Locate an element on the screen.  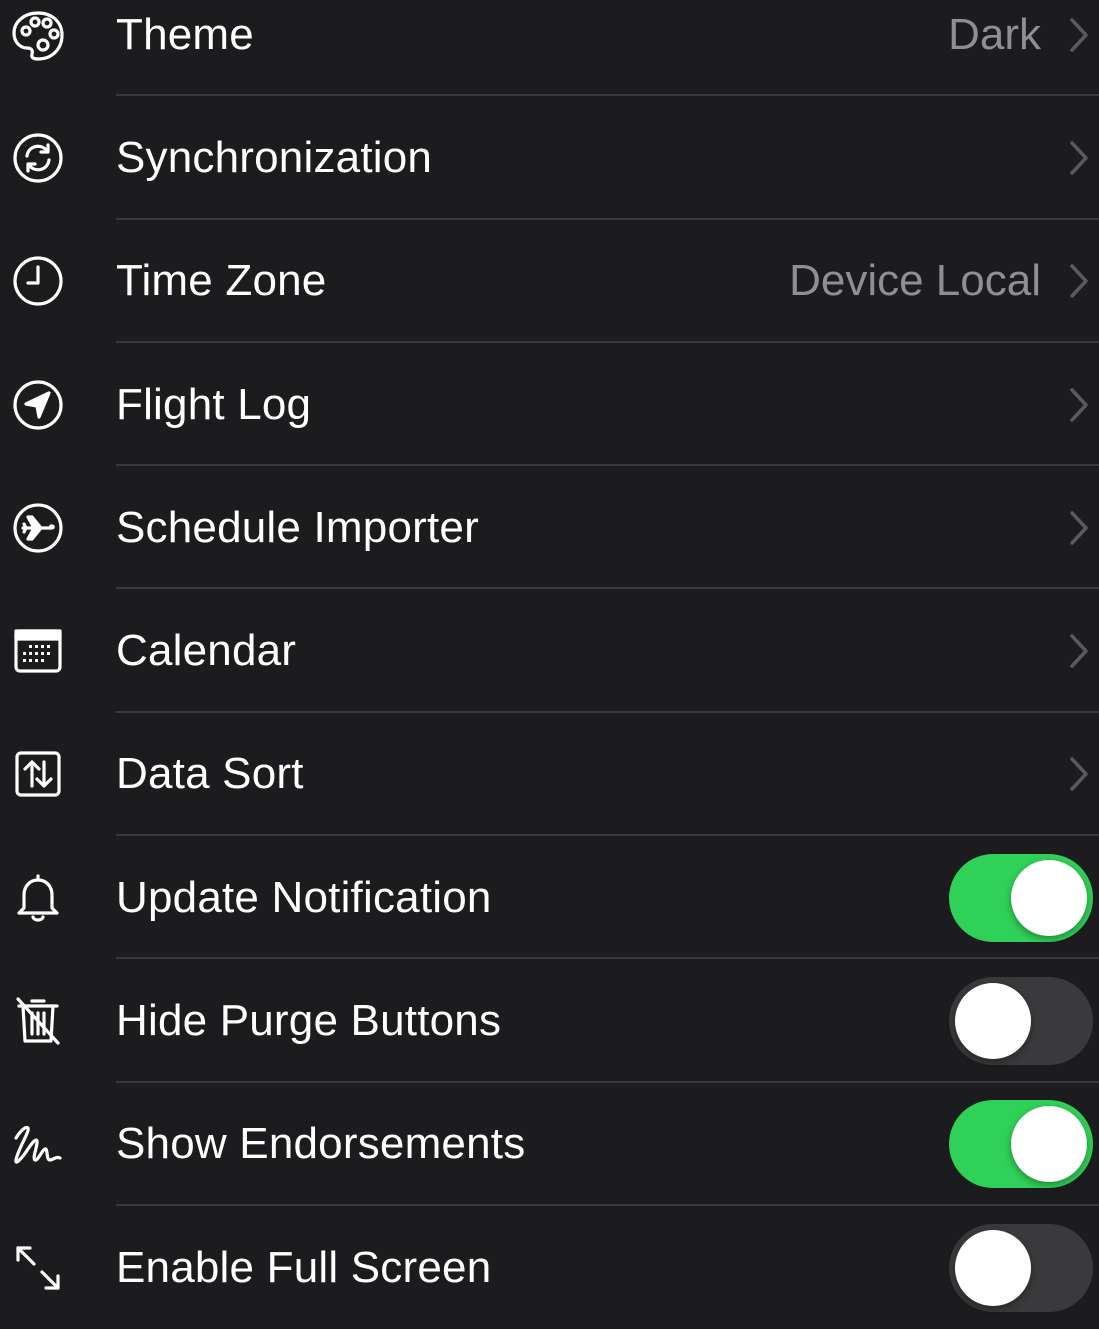
expand-arrows-icon is located at coordinates (38, 1268).